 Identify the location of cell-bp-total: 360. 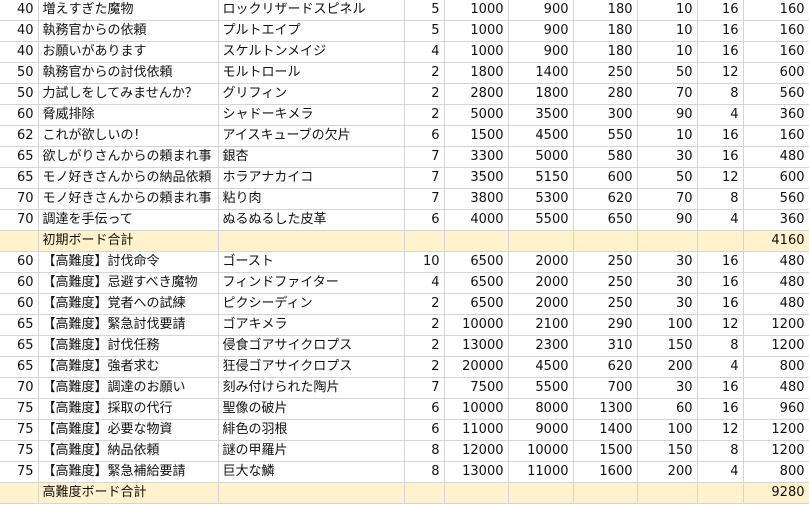
(776, 220).